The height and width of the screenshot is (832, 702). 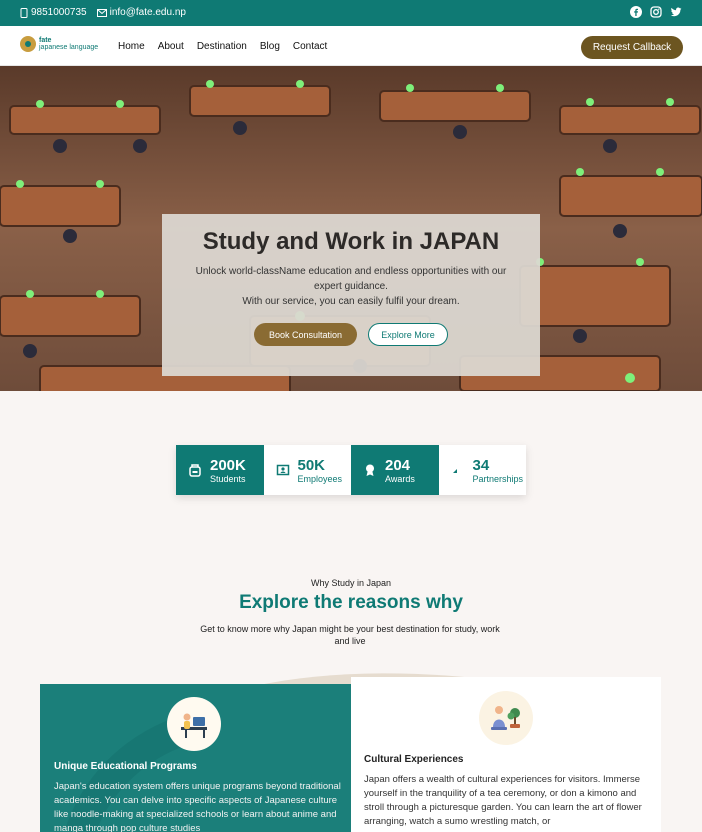 What do you see at coordinates (414, 759) in the screenshot?
I see `card-title: Cultural Experiences` at bounding box center [414, 759].